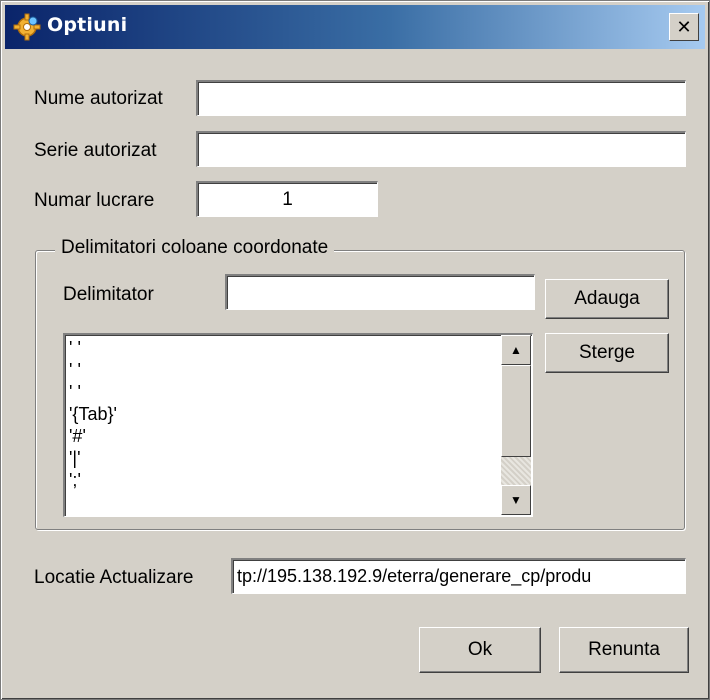  I want to click on serie-autorizat-label: Serie autorizat, so click(95, 150).